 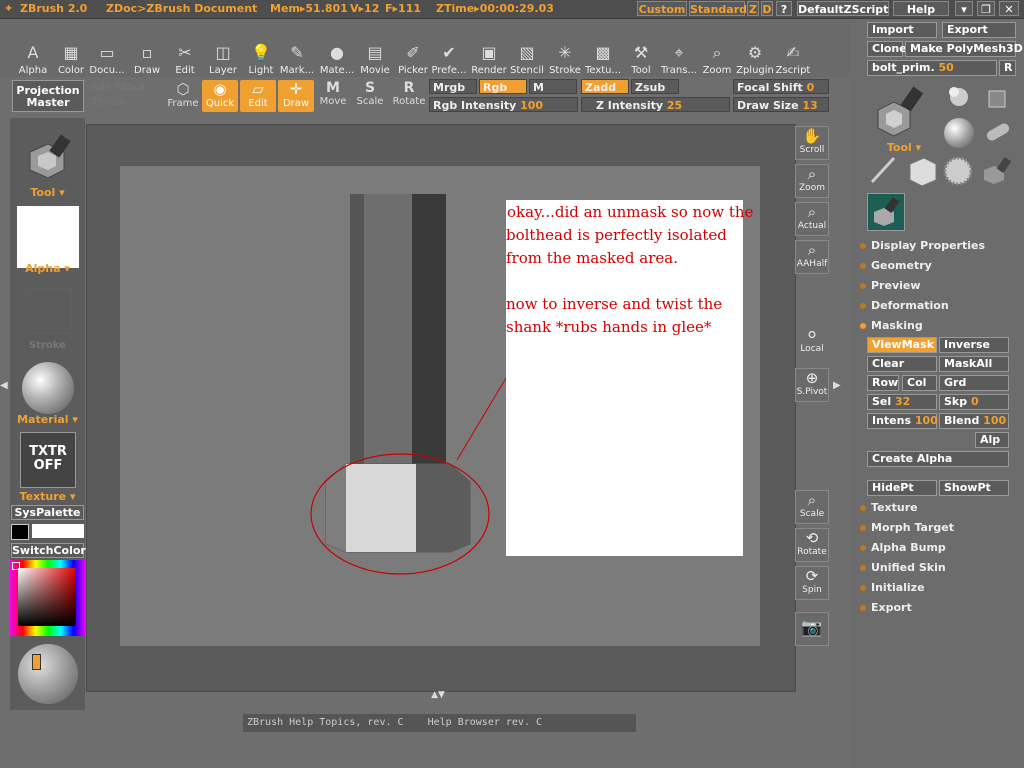 What do you see at coordinates (901, 114) in the screenshot?
I see `bolt-tool-thumbnail-icon` at bounding box center [901, 114].